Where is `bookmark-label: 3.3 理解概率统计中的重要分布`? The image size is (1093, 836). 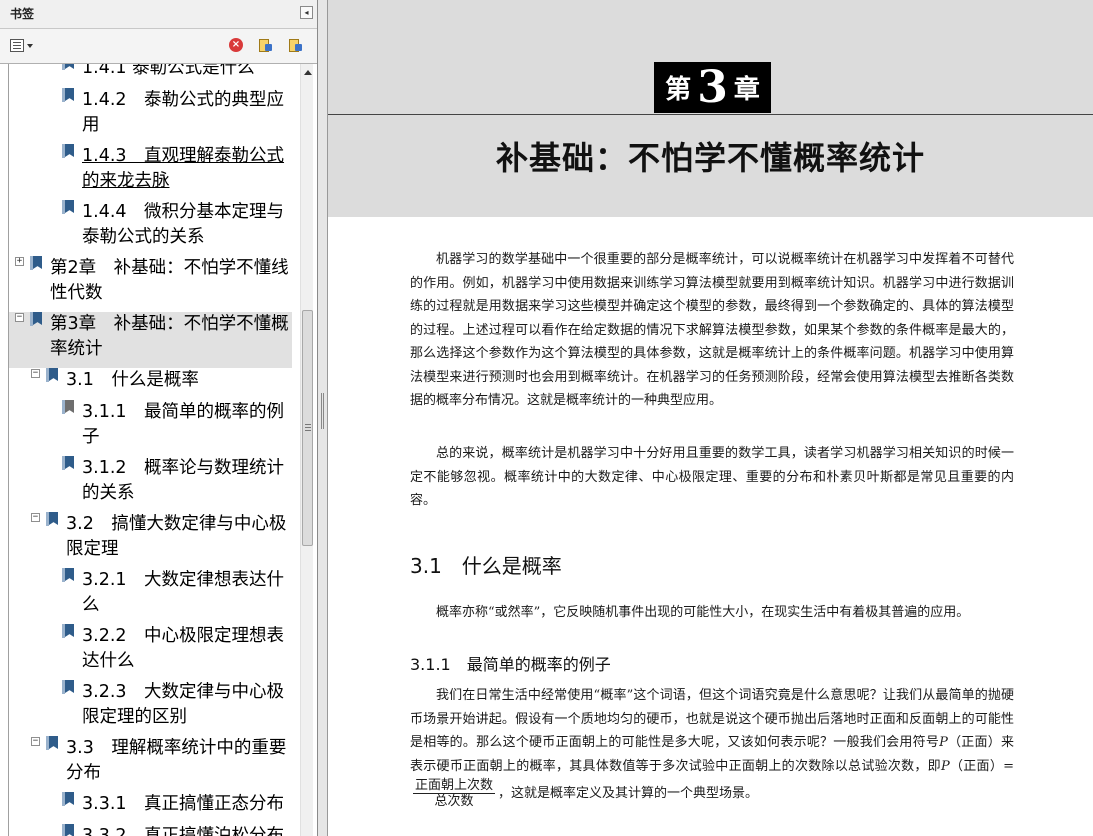 bookmark-label: 3.3 理解概率统计中的重要分布 is located at coordinates (176, 760).